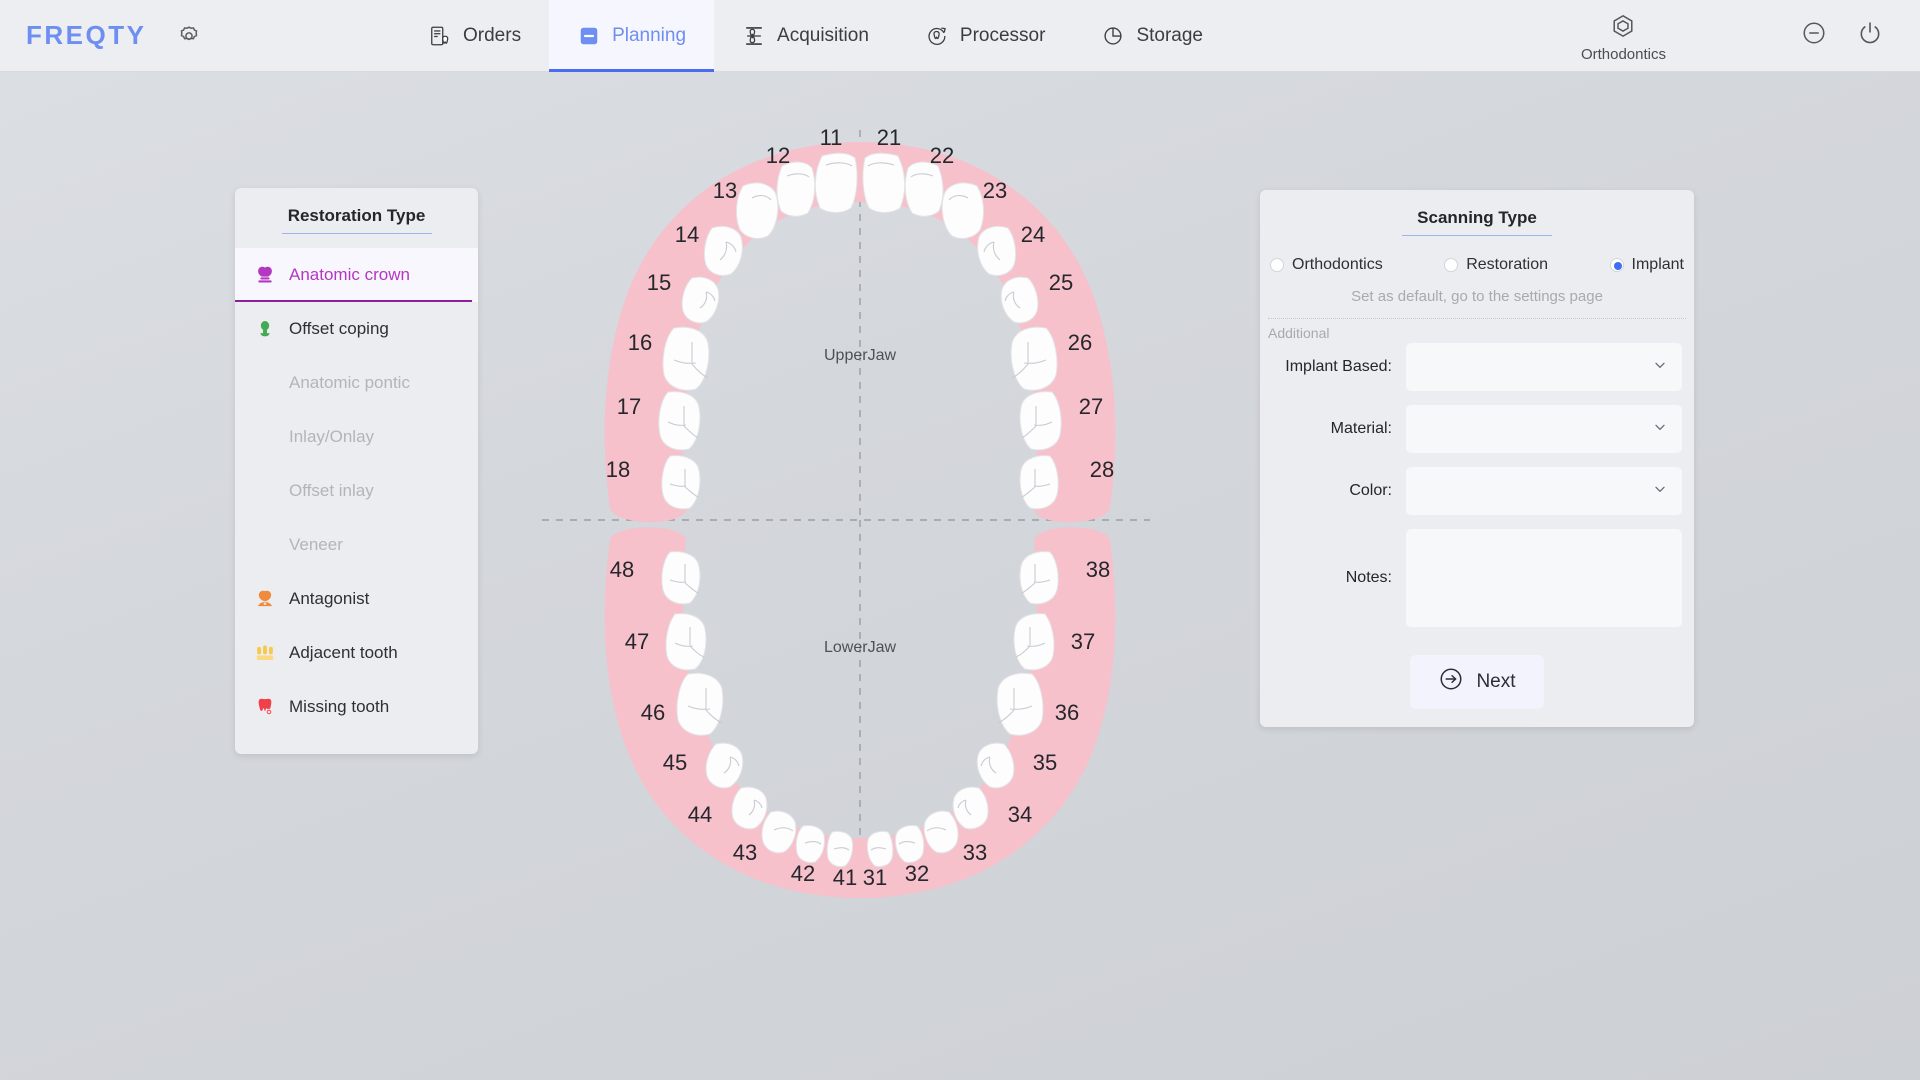 This screenshot has height=1080, width=1920. Describe the element at coordinates (1098, 569) in the screenshot. I see `tooth-number-38: 38` at that location.